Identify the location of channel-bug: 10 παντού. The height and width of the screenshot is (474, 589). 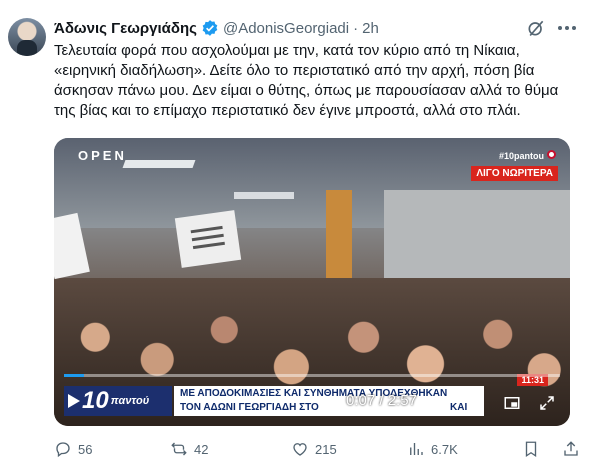
(118, 401).